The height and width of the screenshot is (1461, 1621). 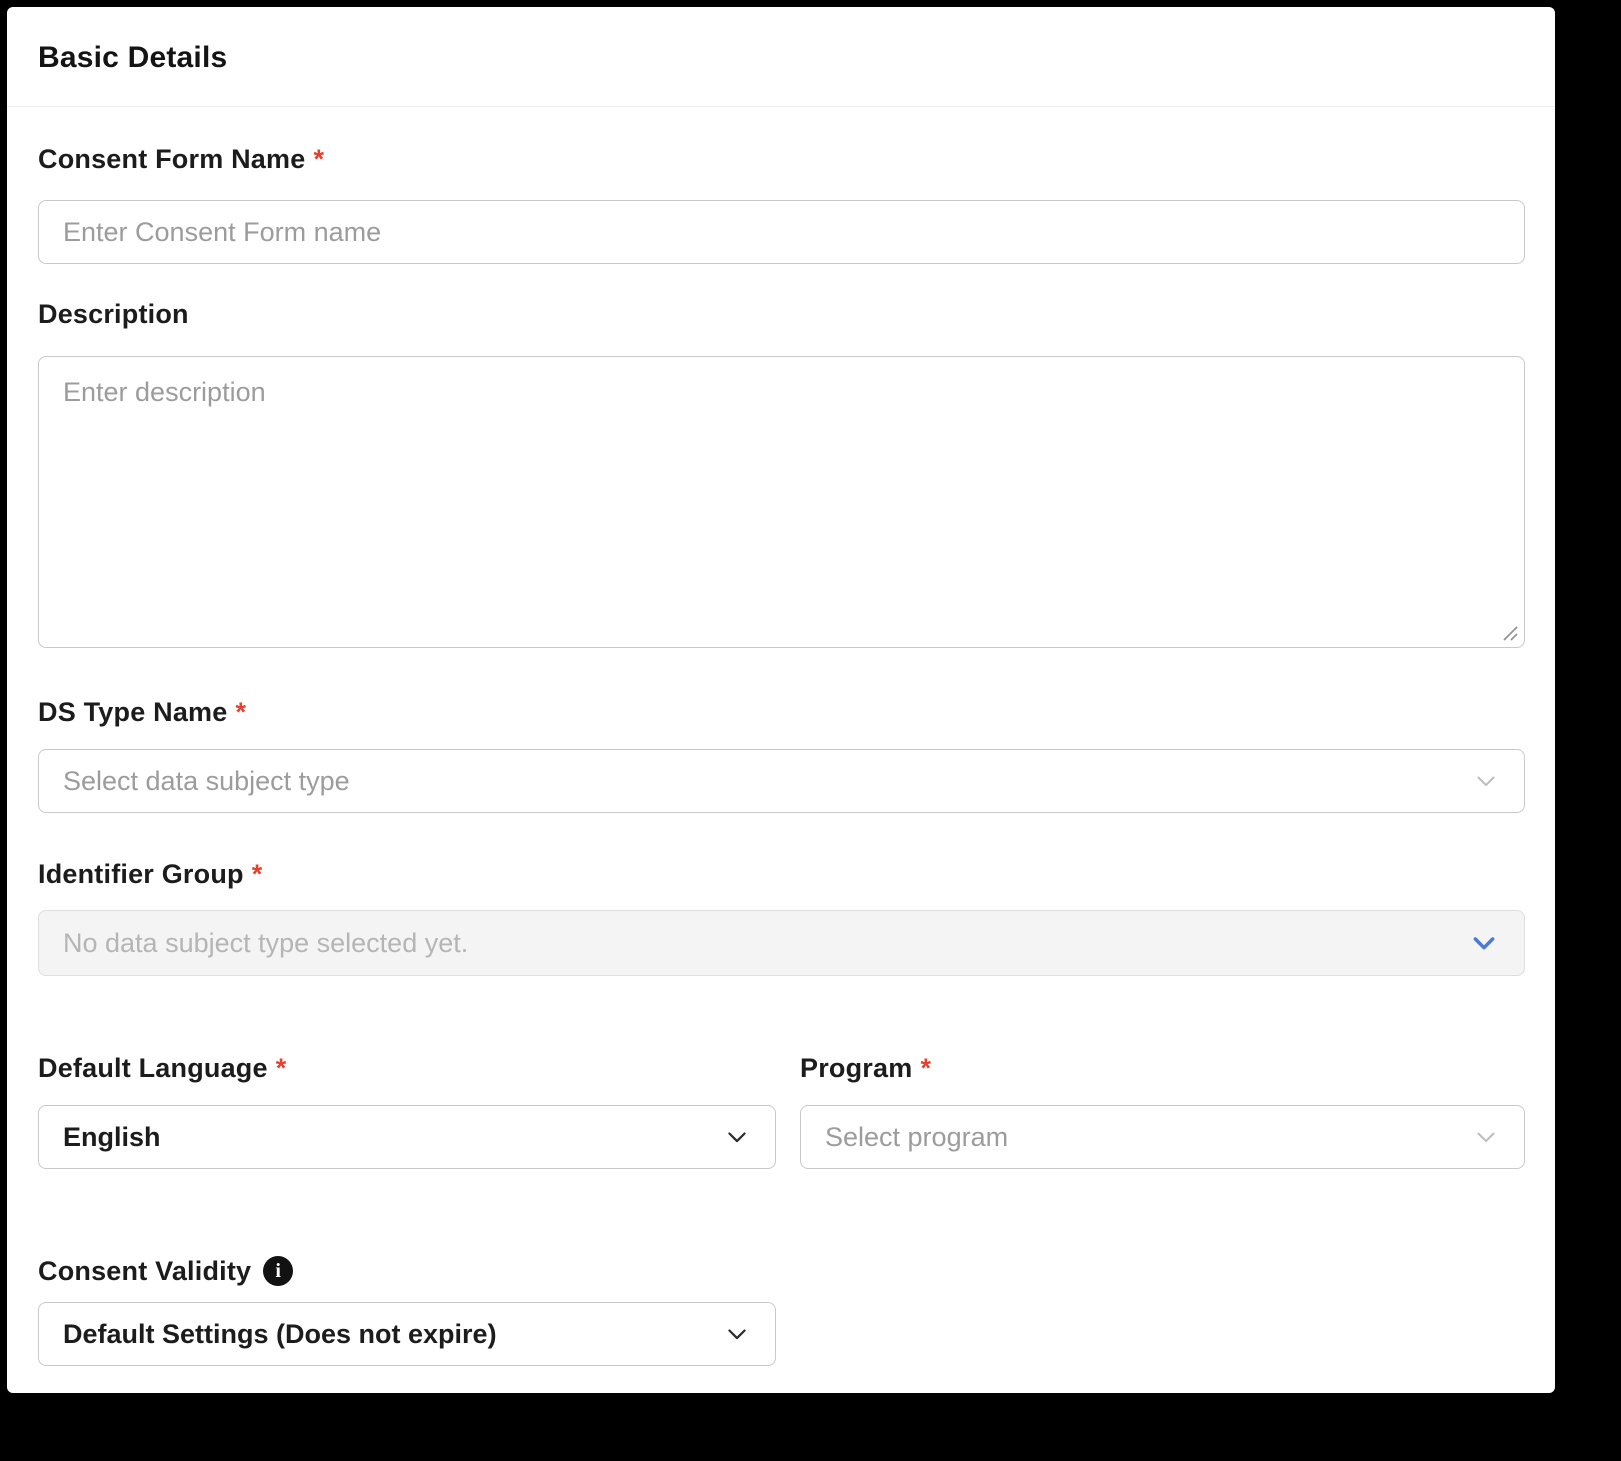 I want to click on program-label: Program *, so click(x=866, y=1068).